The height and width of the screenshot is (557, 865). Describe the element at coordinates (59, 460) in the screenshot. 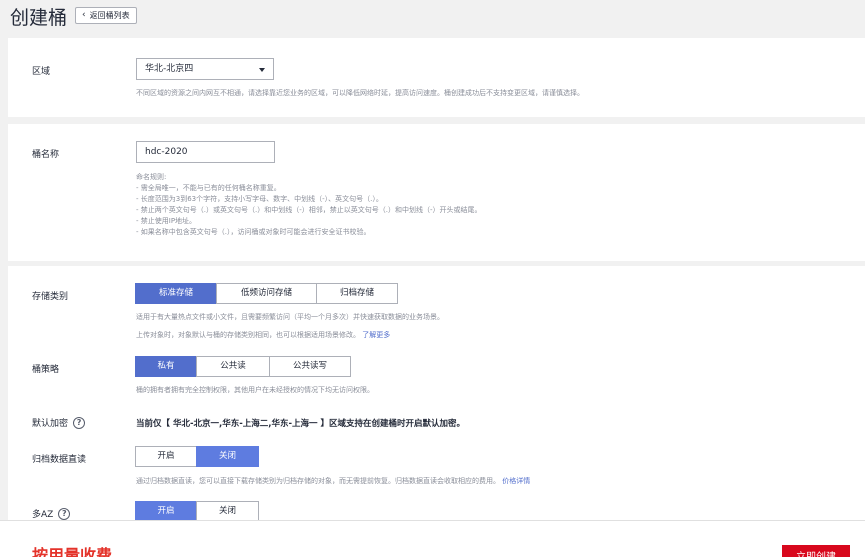

I see `archive-direct-read-label: 归档数据直读` at that location.